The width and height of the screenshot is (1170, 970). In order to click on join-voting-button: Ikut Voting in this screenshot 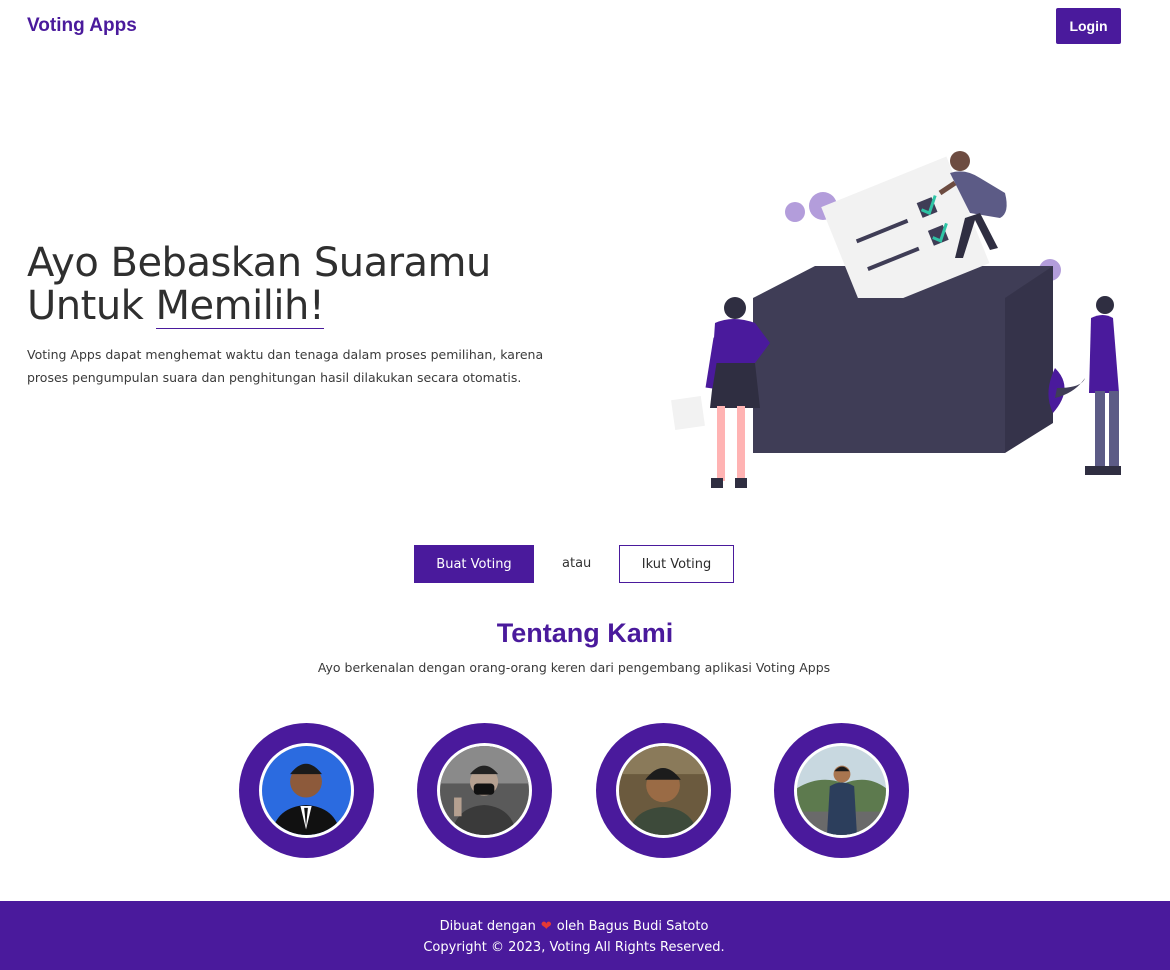, I will do `click(676, 564)`.